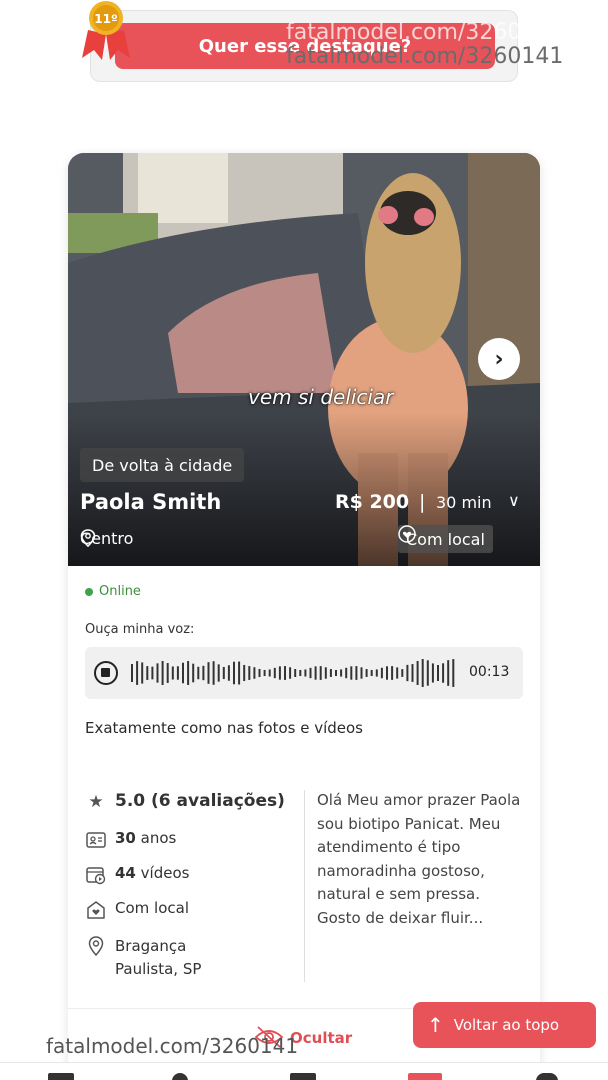  What do you see at coordinates (137, 910) in the screenshot?
I see `place: Com local` at bounding box center [137, 910].